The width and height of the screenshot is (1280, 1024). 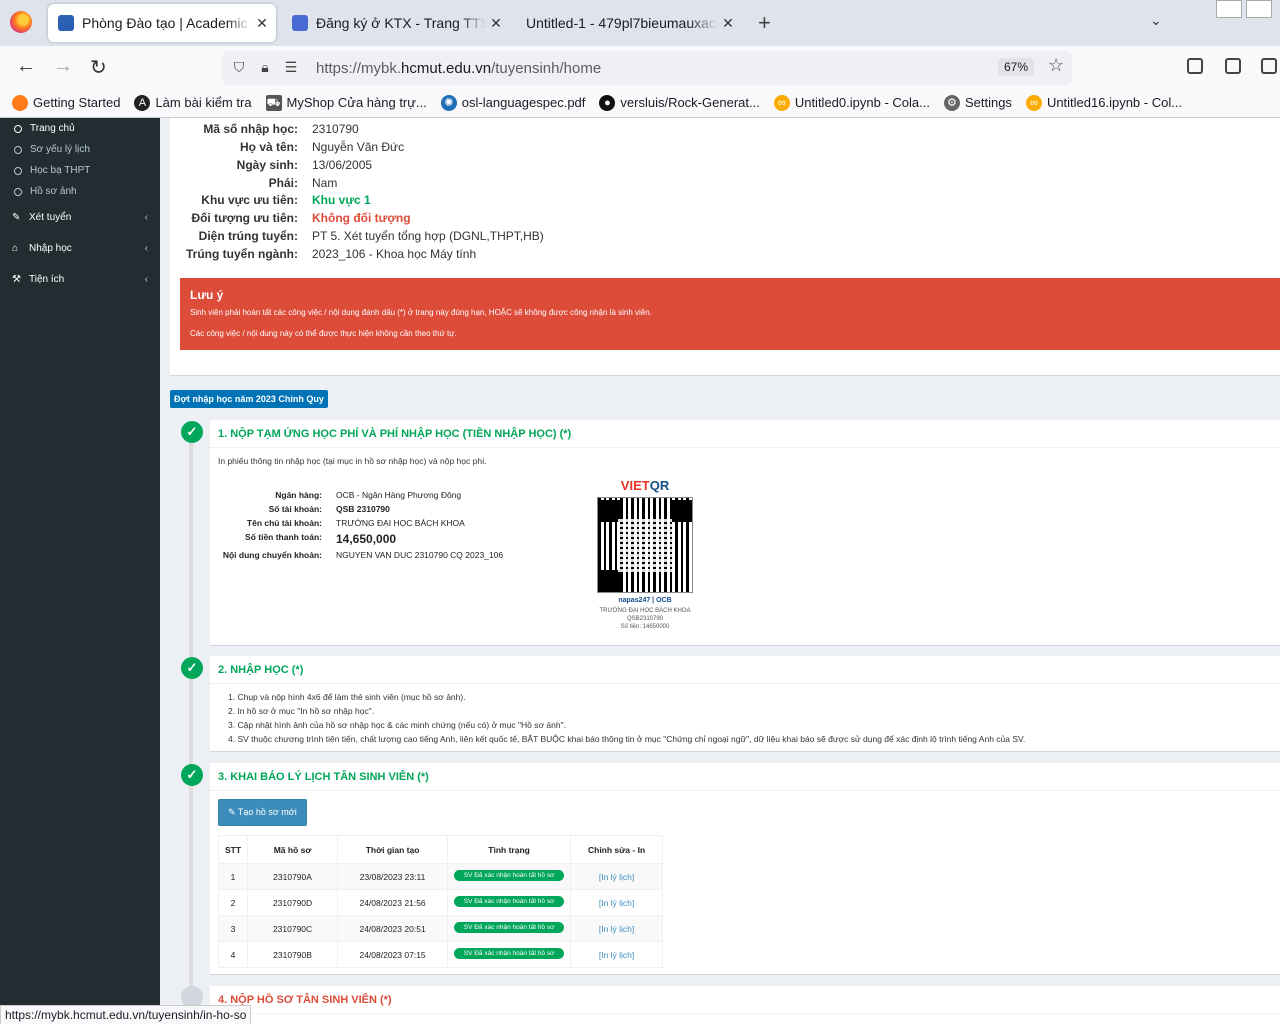 What do you see at coordinates (98, 67) in the screenshot?
I see `reload-icon: ↻` at bounding box center [98, 67].